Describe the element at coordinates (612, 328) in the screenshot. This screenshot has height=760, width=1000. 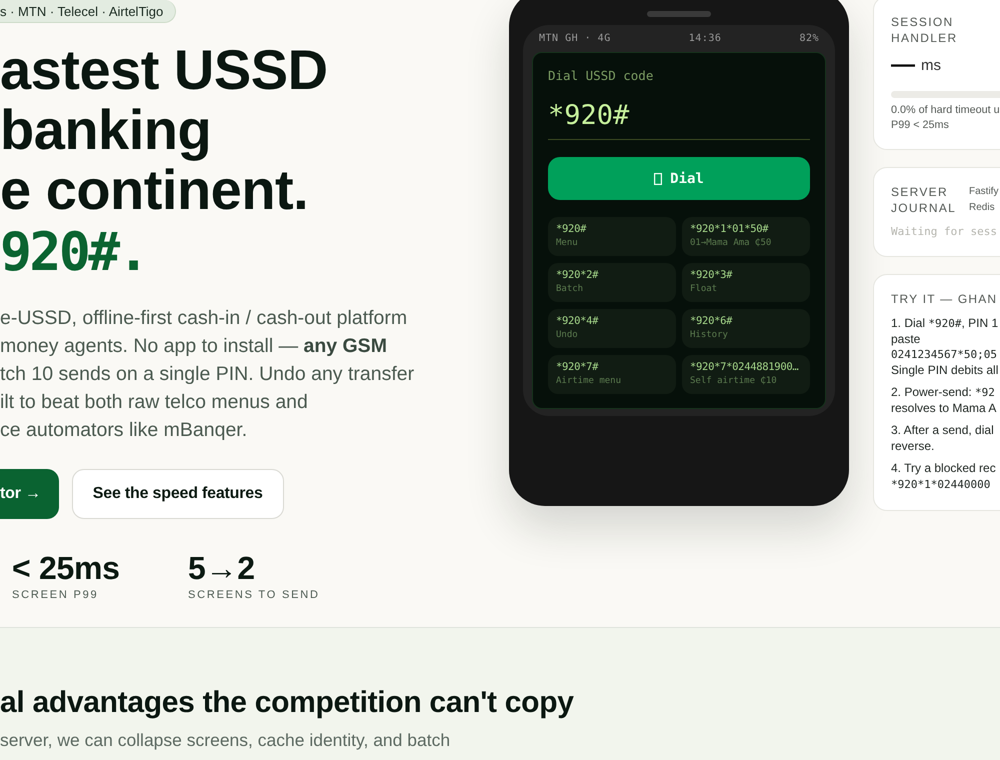
I see `ussd-shortcut: *920*4# Undo` at that location.